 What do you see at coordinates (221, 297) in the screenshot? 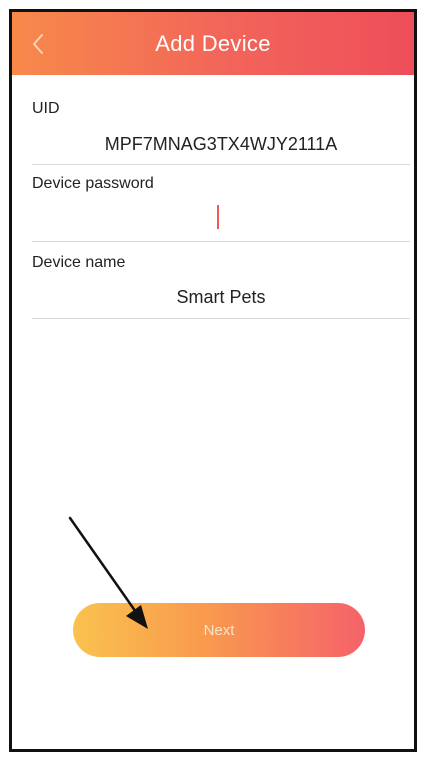
I see `device-name-input` at bounding box center [221, 297].